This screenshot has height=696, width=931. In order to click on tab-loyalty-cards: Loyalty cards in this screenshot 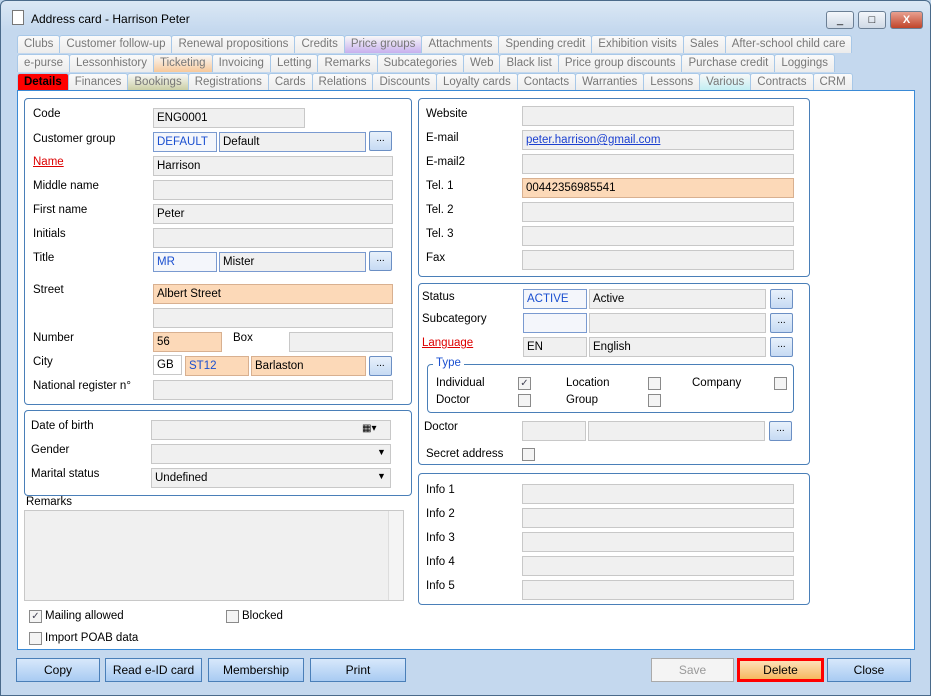, I will do `click(476, 82)`.